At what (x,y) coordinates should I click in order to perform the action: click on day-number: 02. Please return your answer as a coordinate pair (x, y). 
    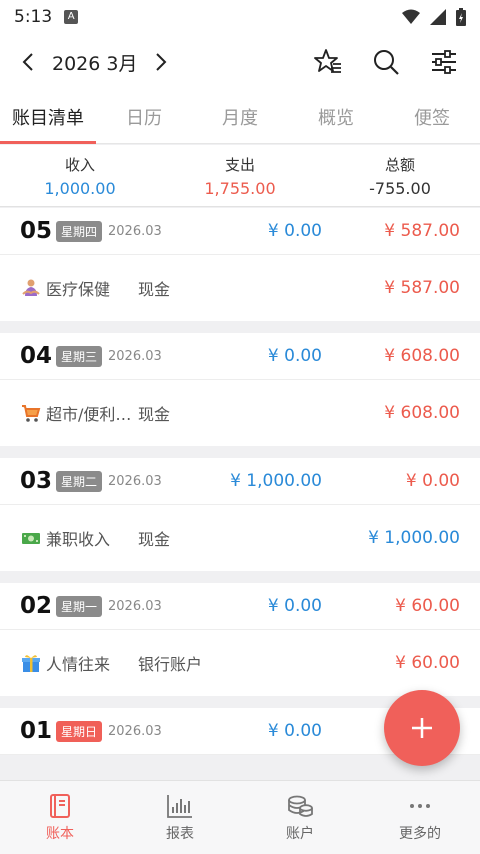
    Looking at the image, I should click on (36, 606).